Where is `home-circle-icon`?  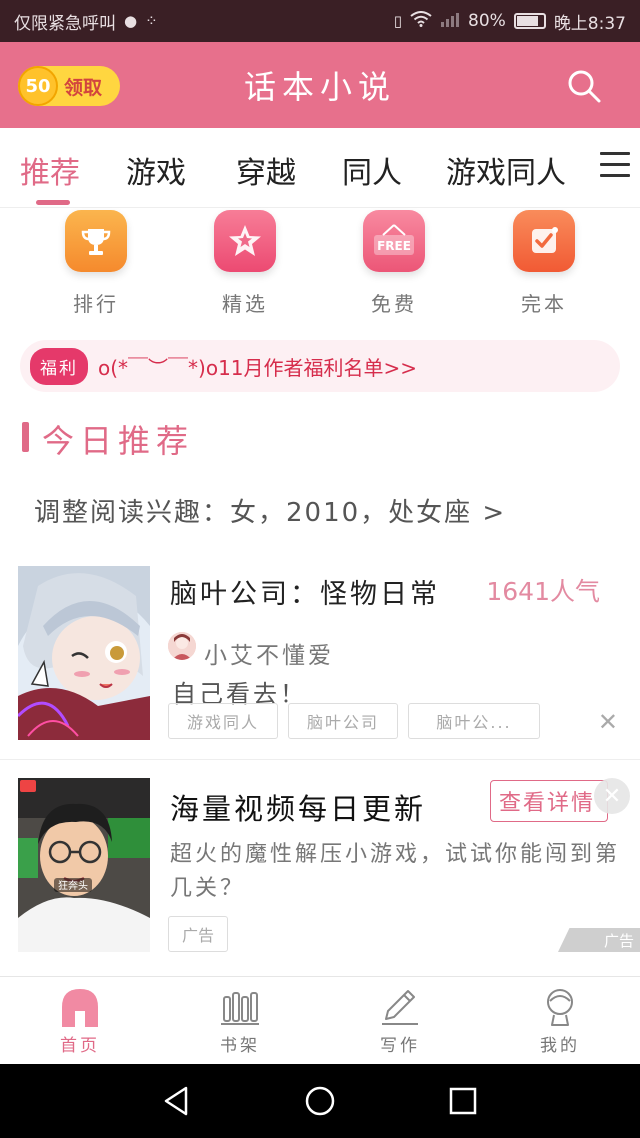 home-circle-icon is located at coordinates (320, 1101).